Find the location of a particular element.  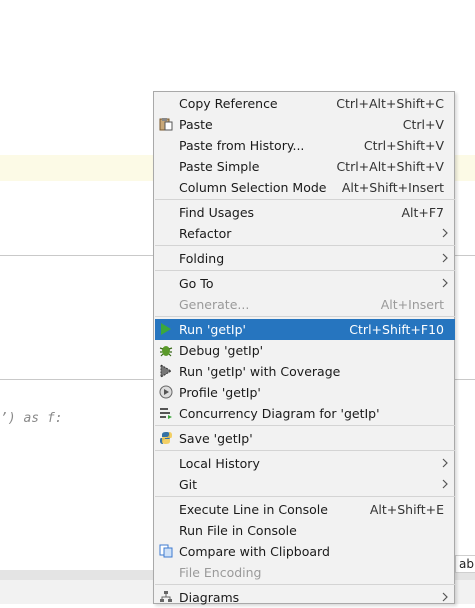

menu-item-label: Paste Simple is located at coordinates (219, 166).